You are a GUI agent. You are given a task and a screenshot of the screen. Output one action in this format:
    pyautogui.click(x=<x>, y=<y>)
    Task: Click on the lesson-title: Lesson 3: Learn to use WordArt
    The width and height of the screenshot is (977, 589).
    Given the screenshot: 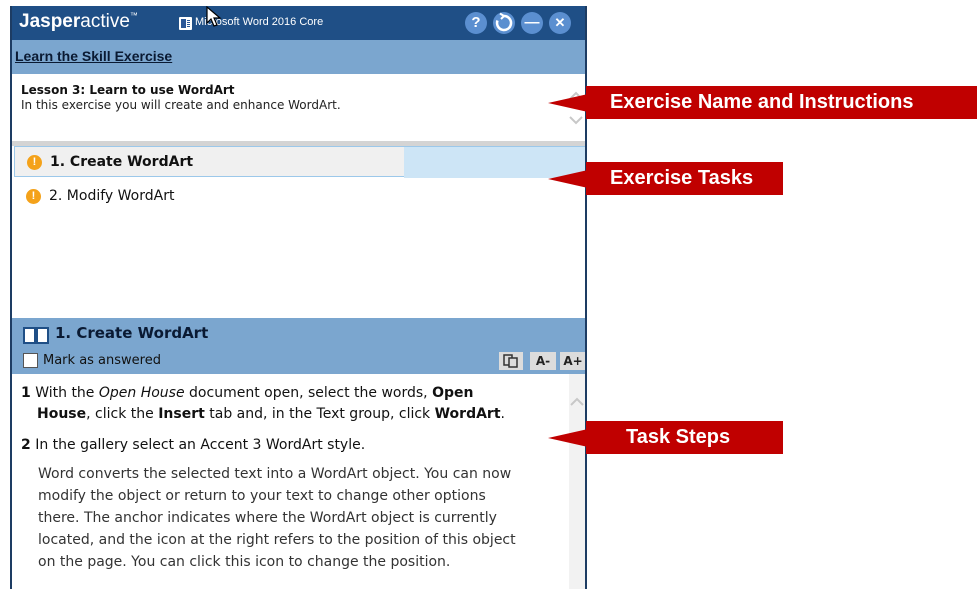 What is the action you would take?
    pyautogui.click(x=128, y=90)
    